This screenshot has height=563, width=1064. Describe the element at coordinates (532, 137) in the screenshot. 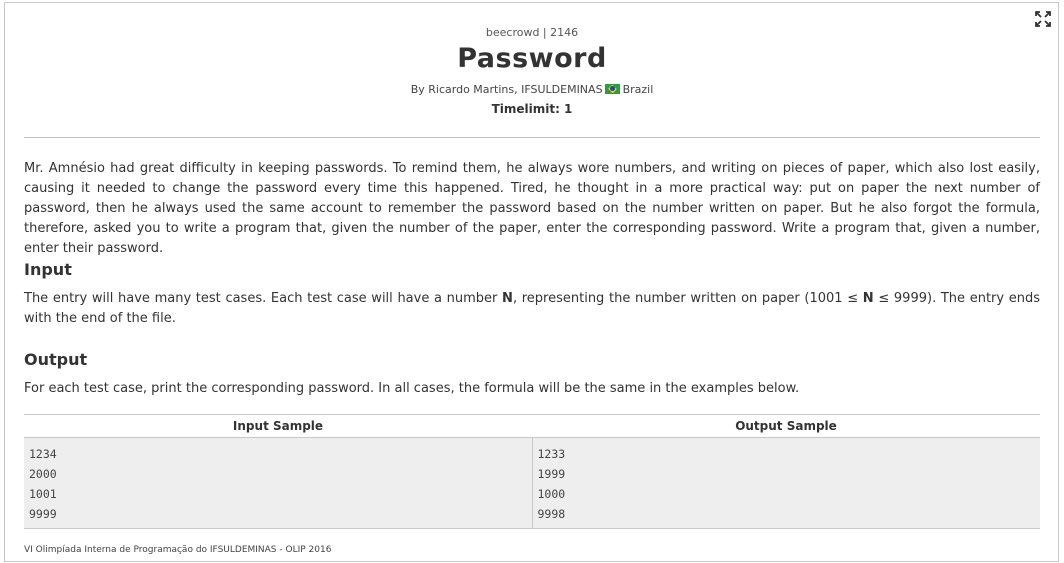

I see `header-divider` at that location.